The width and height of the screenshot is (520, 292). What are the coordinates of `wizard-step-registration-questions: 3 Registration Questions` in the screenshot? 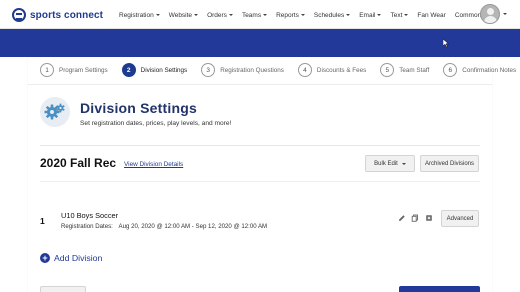 It's located at (242, 70).